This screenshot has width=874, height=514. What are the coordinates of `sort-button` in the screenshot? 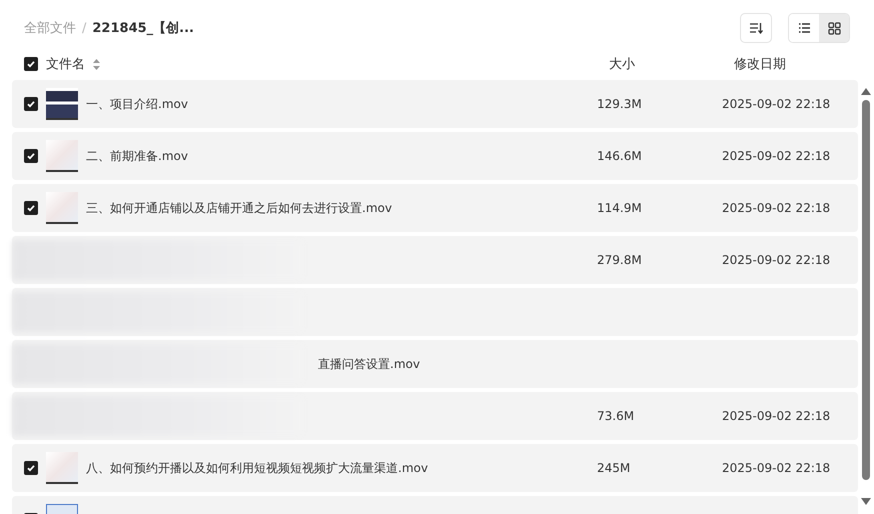 It's located at (756, 28).